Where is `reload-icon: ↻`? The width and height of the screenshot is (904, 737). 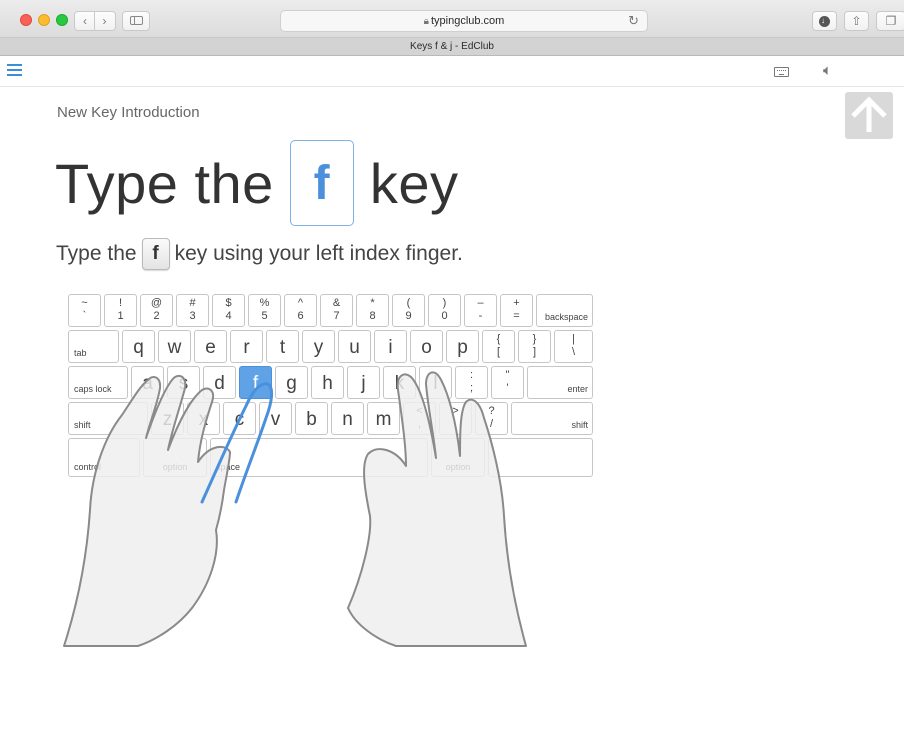 reload-icon: ↻ is located at coordinates (633, 21).